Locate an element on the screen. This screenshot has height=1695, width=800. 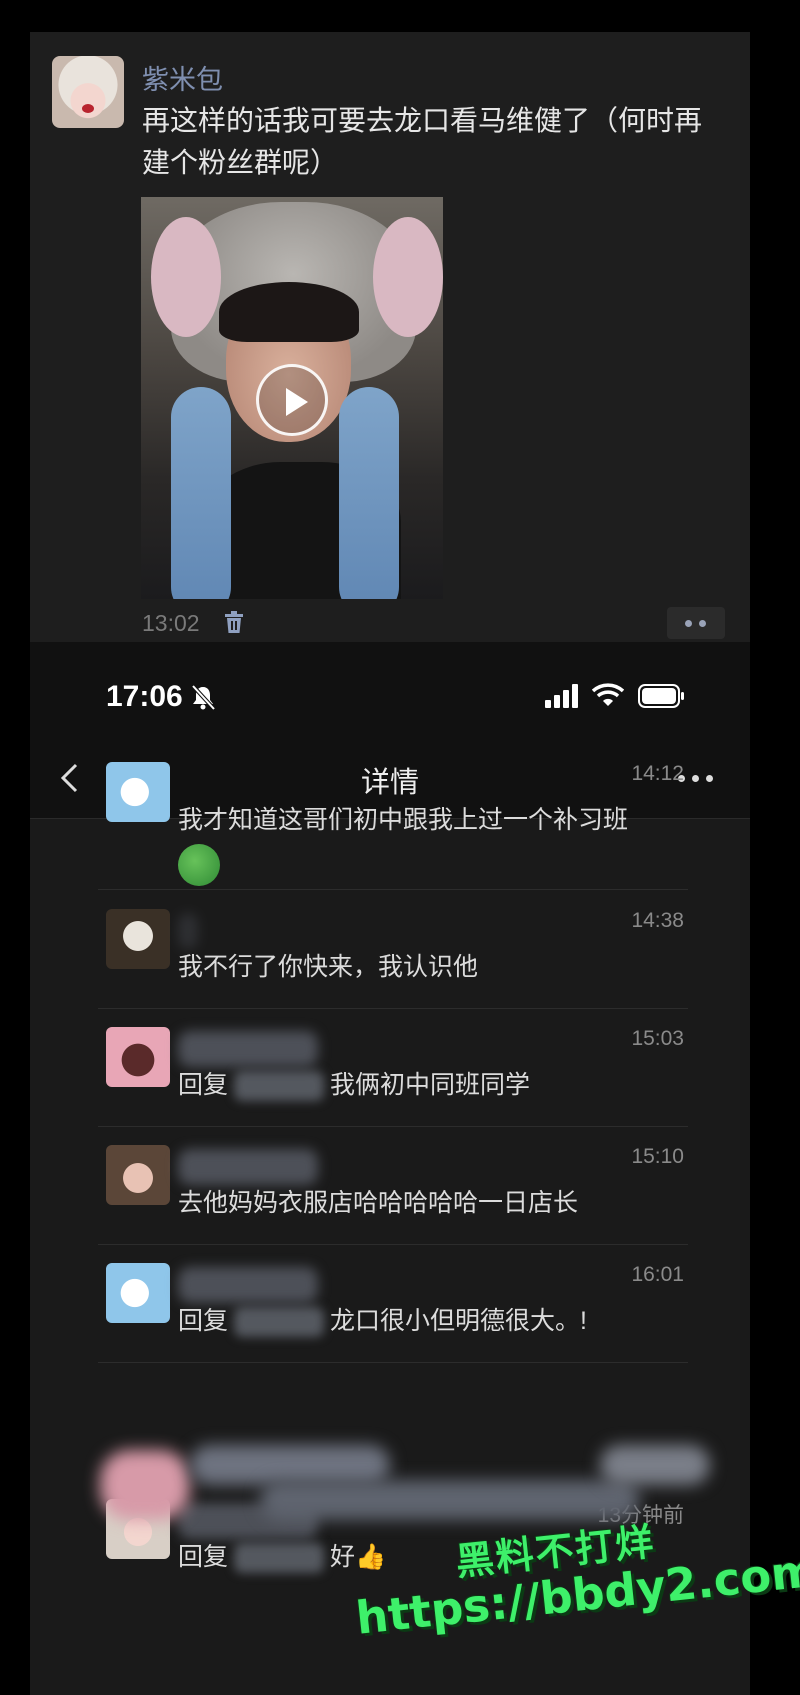
author-name: 紫米包 is located at coordinates (182, 77).